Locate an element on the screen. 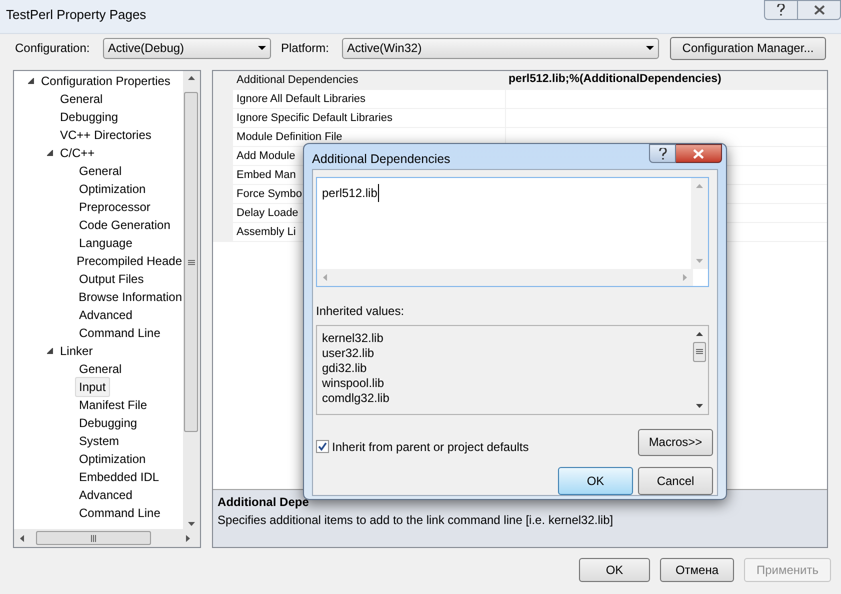 The height and width of the screenshot is (594, 841). property-name: Ignore Specific Default Libraries is located at coordinates (314, 118).